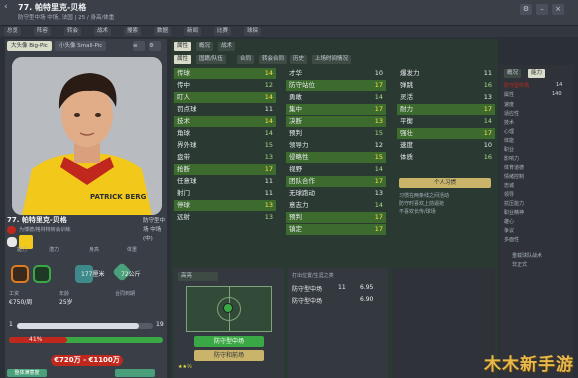 Image resolution: width=578 pixels, height=378 pixels. Describe the element at coordinates (183, 46) in the screenshot. I see `tab-attributes: 属性` at that location.